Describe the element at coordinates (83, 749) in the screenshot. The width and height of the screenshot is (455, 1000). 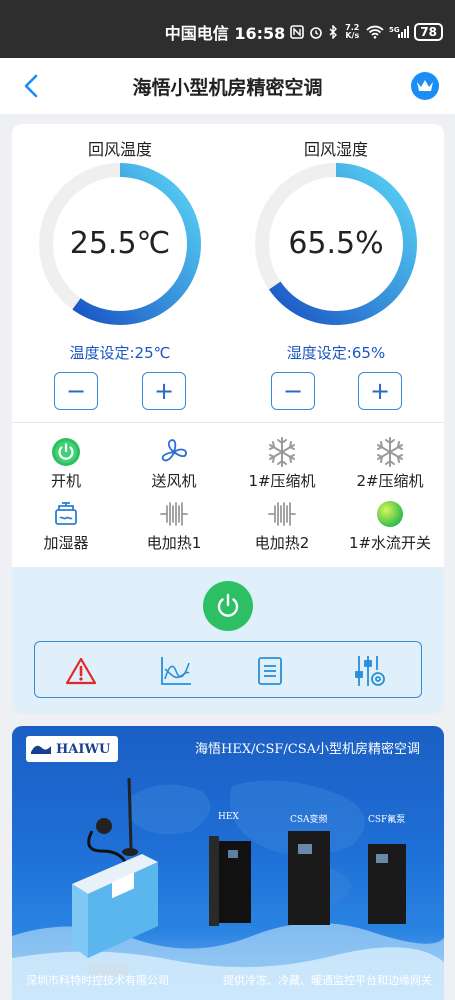
I see `haiwu-logo-text: HAIWU` at that location.